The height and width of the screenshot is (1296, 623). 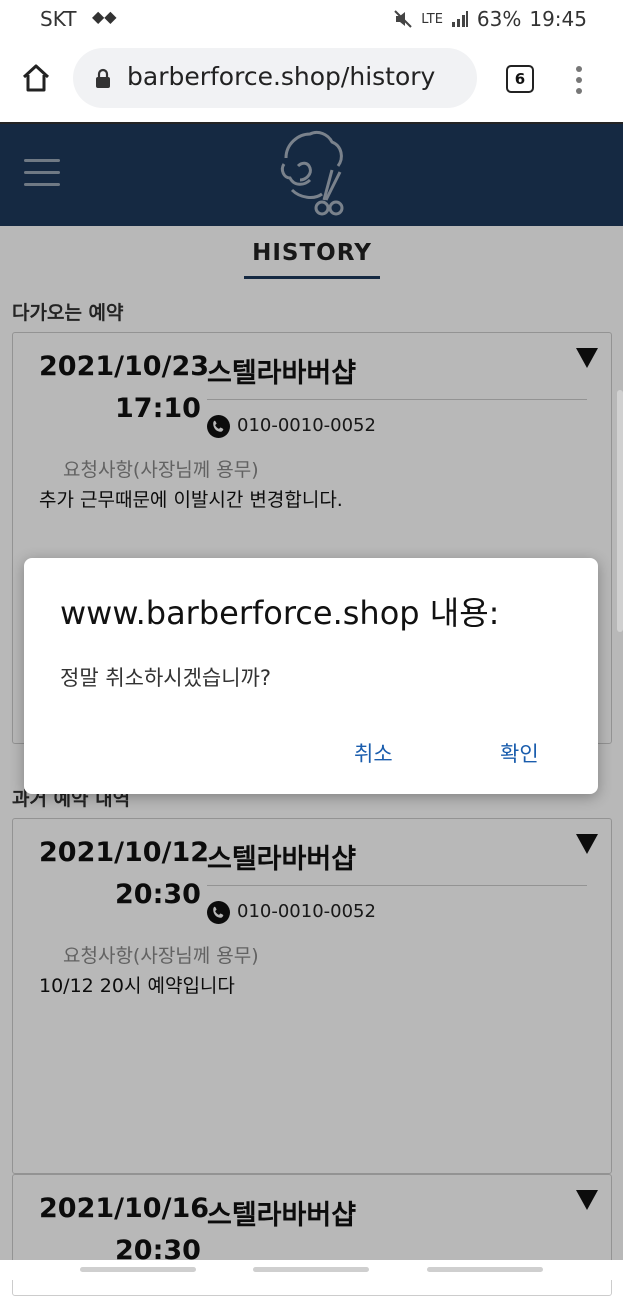 I want to click on dialog-title: www.barberforce.shop 내용:, so click(x=280, y=613).